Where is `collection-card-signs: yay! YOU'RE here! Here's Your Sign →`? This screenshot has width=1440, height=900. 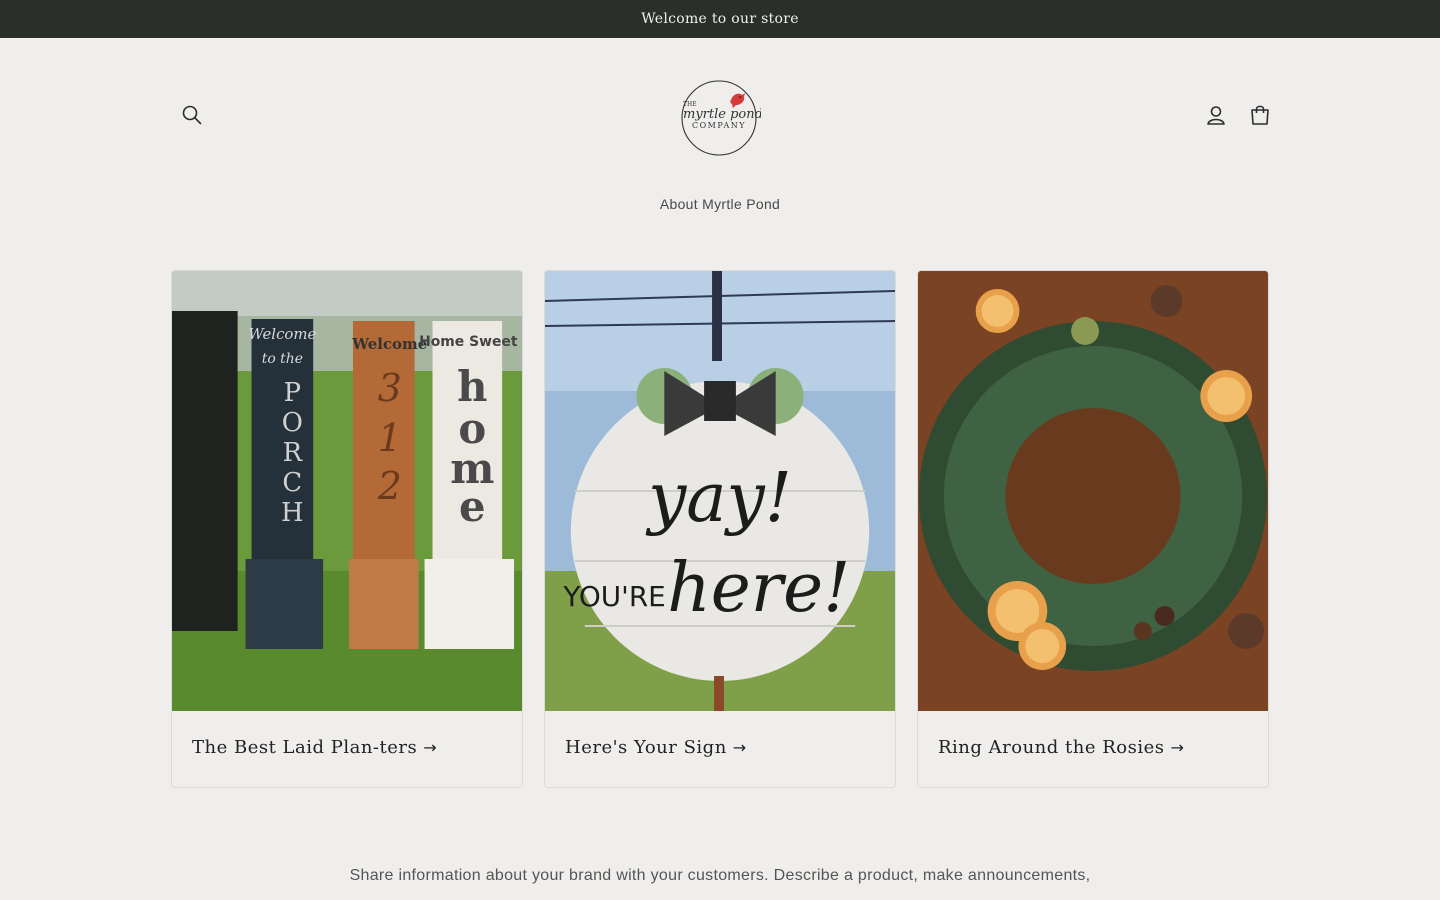 collection-card-signs: yay! YOU'RE here! Here's Your Sign → is located at coordinates (720, 529).